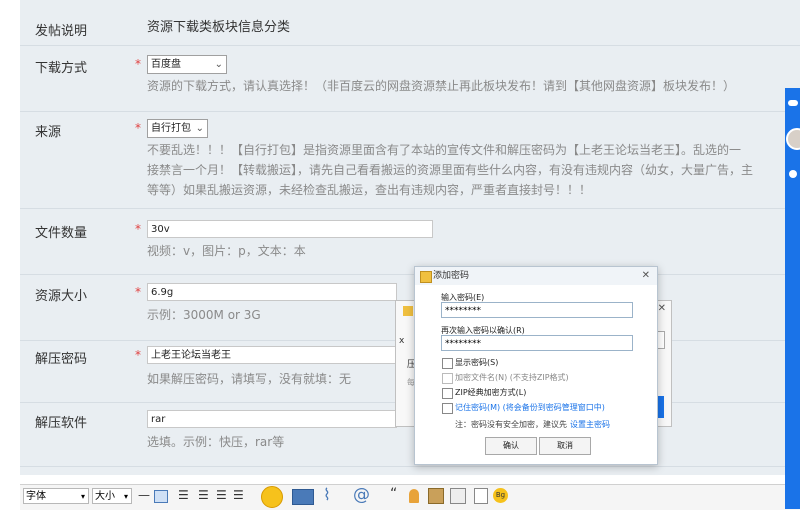 The width and height of the screenshot is (800, 510). I want to click on background-color-icon: Bg, so click(500, 495).